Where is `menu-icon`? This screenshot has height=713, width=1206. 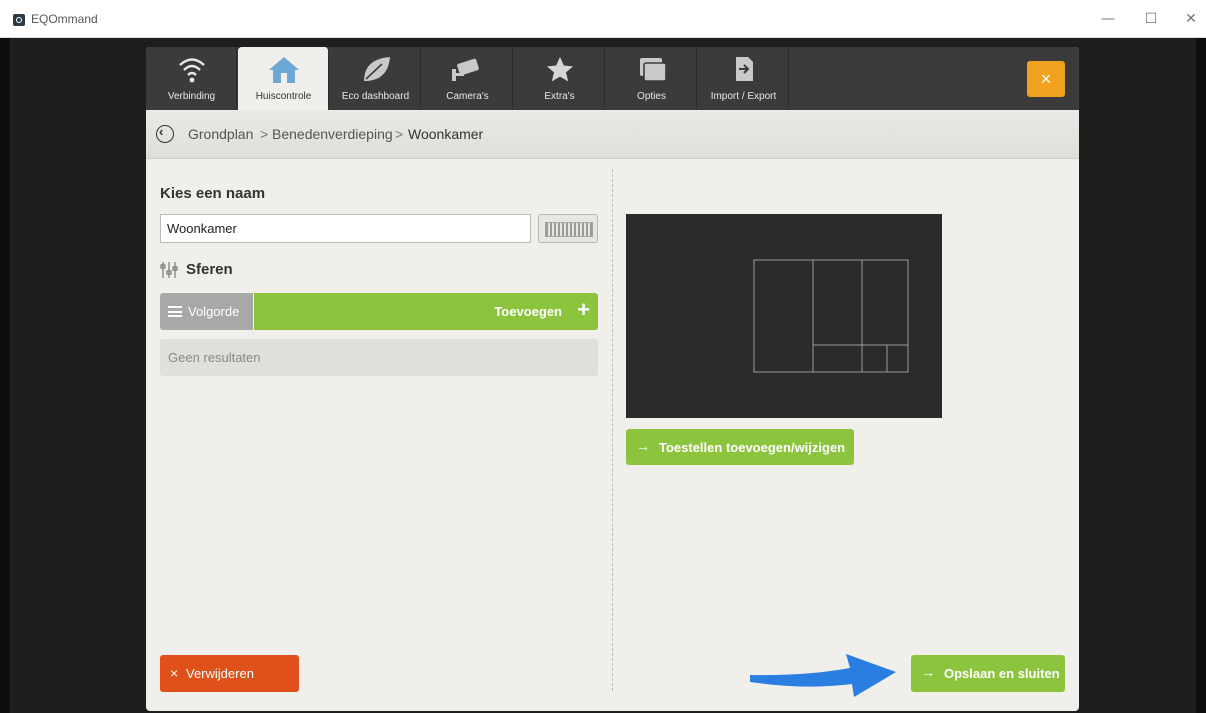 menu-icon is located at coordinates (175, 311).